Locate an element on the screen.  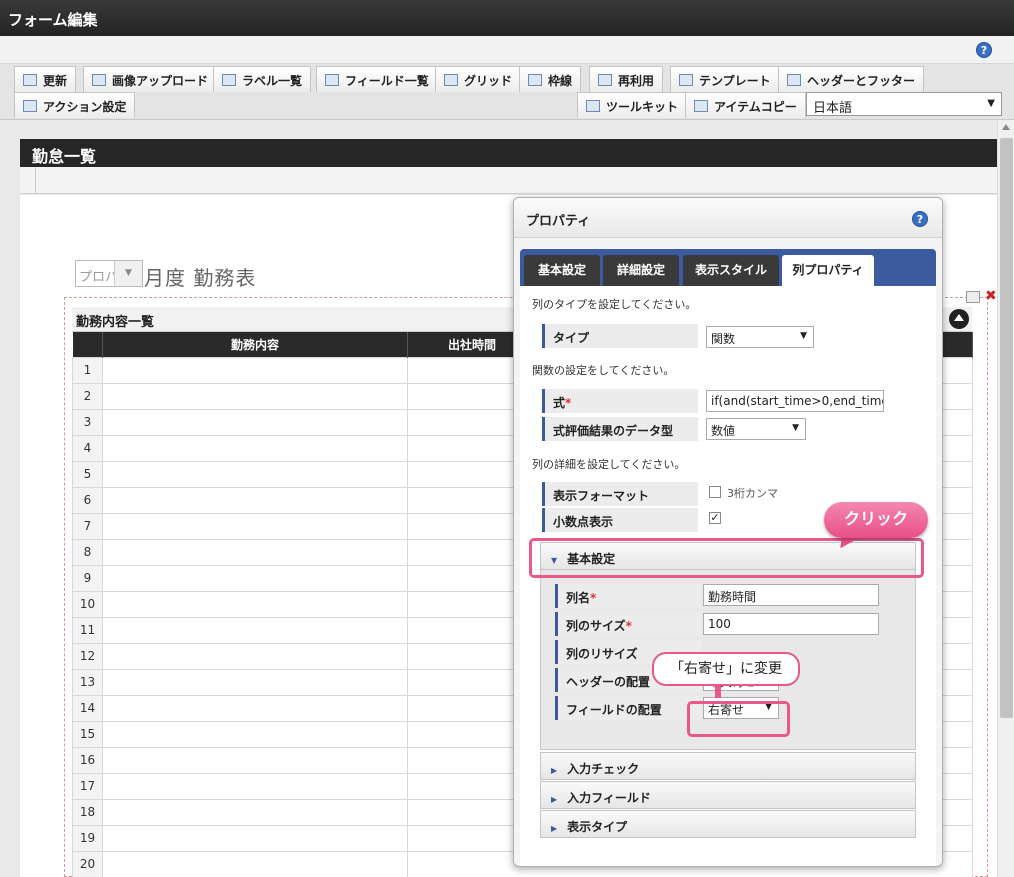
form-title: 勤怠一覧 is located at coordinates (508, 153).